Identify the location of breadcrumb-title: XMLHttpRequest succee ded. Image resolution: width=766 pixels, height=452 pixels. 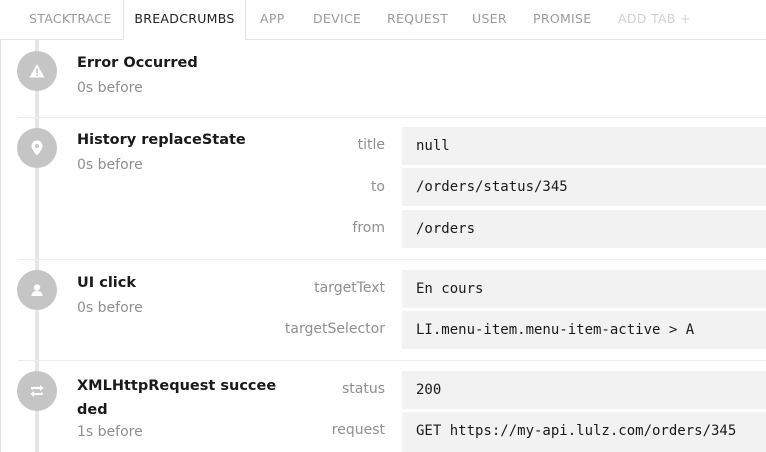
(176, 398).